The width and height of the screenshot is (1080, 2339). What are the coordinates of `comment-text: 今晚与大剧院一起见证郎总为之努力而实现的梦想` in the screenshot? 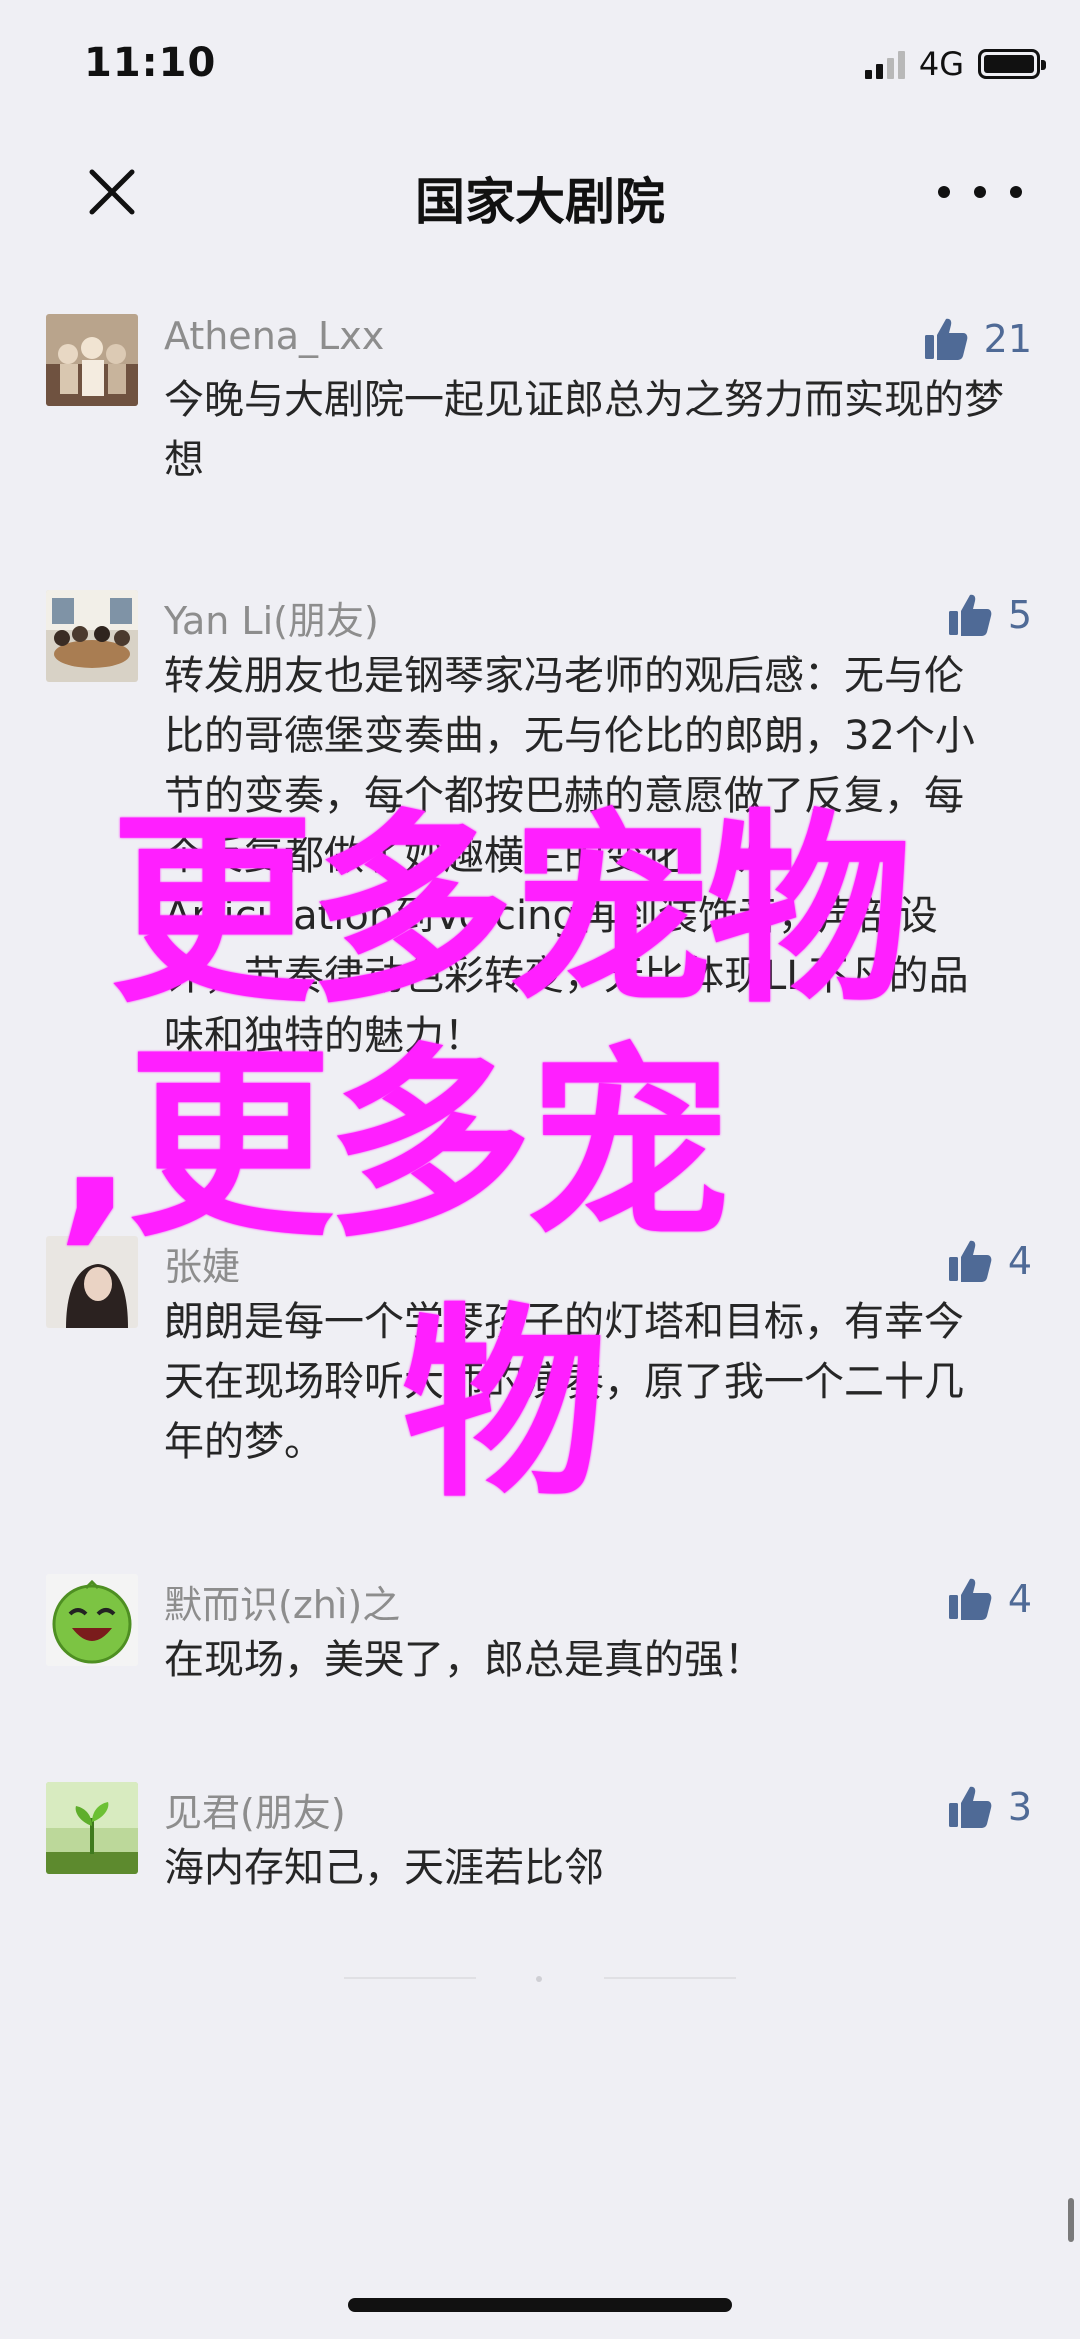 It's located at (584, 430).